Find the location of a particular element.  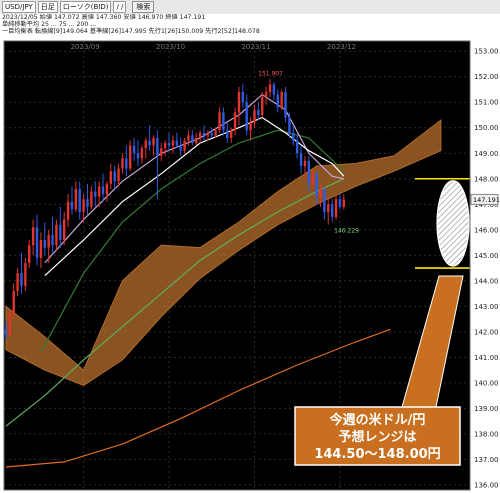

y-tick-label-4: 149.00 is located at coordinates (486, 154).